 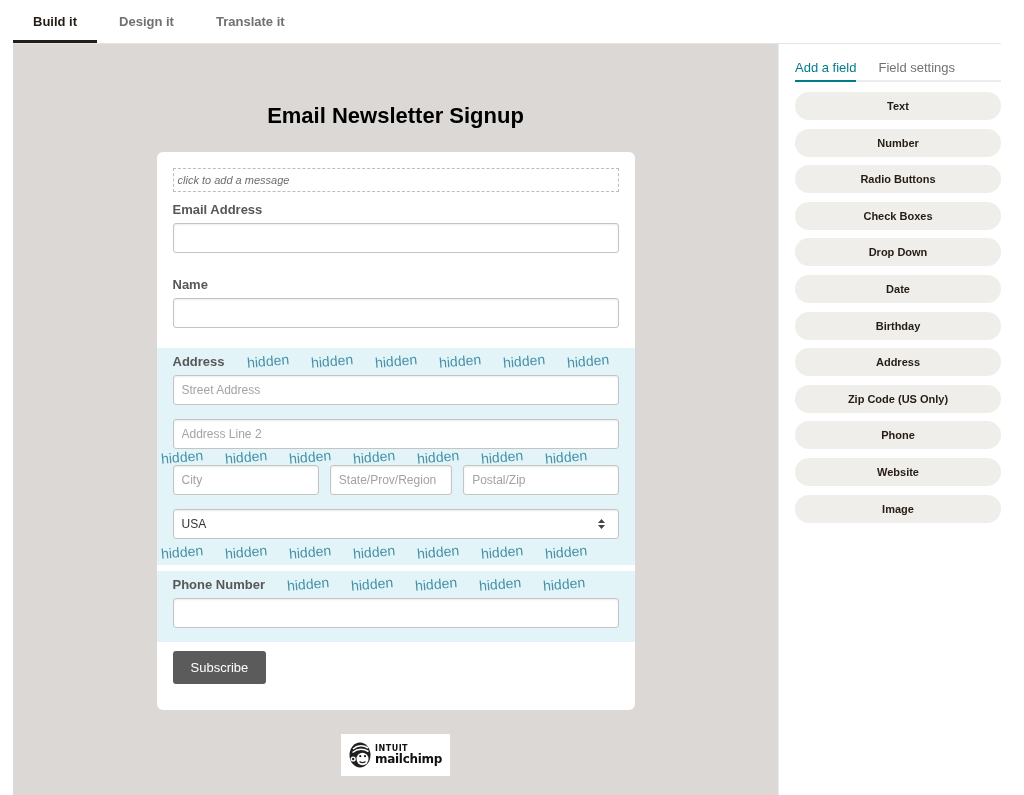 What do you see at coordinates (198, 361) in the screenshot?
I see `field-label: Address` at bounding box center [198, 361].